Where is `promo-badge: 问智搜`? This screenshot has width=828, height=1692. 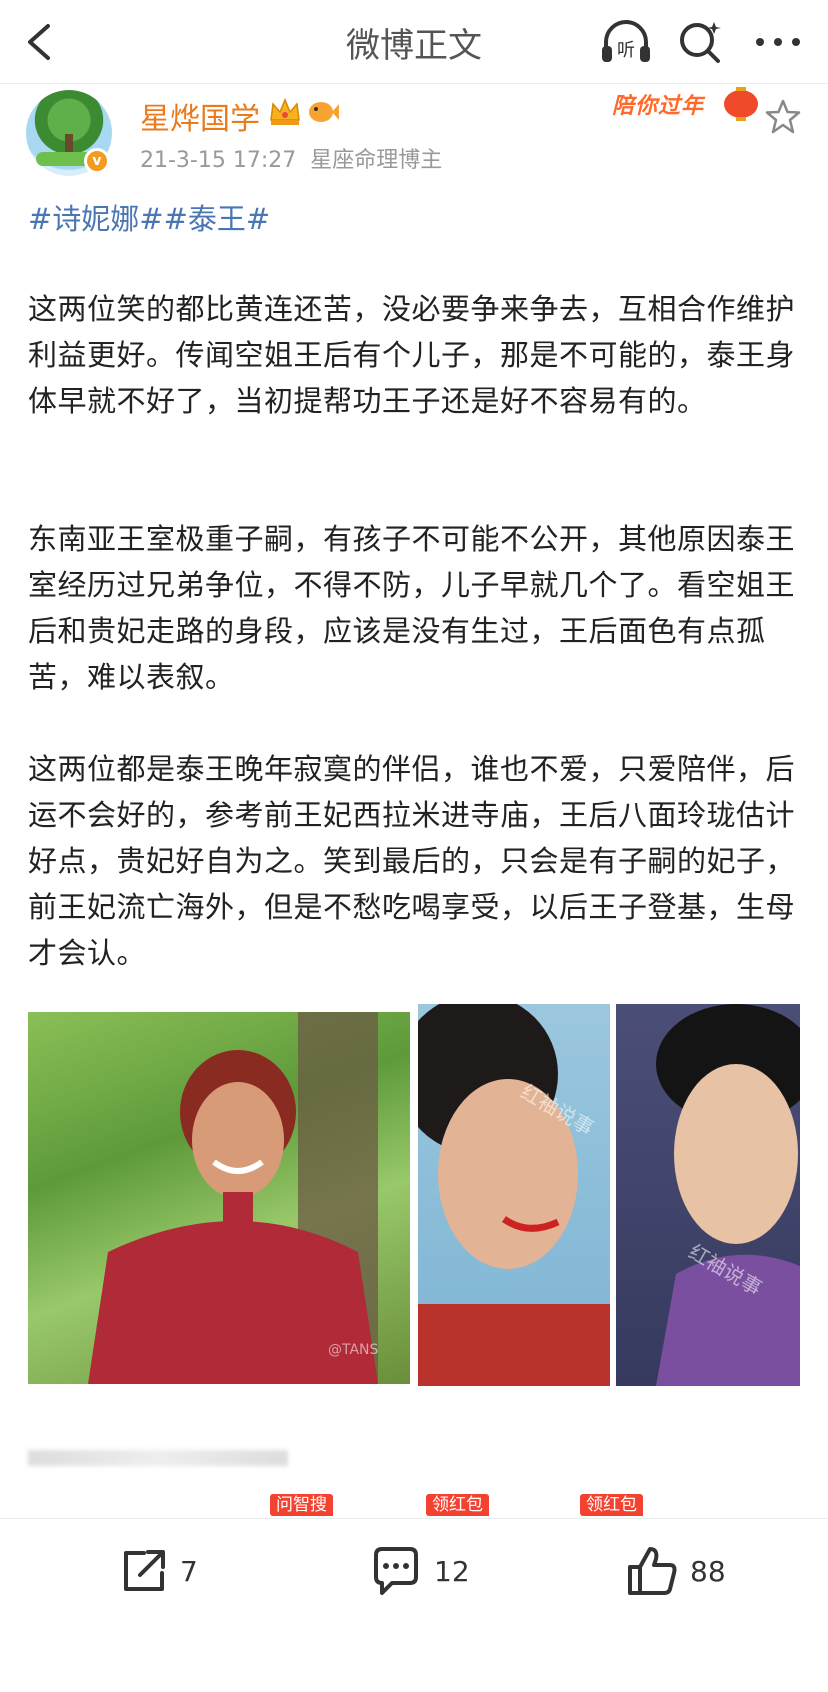
promo-badge: 问智搜 is located at coordinates (301, 1505).